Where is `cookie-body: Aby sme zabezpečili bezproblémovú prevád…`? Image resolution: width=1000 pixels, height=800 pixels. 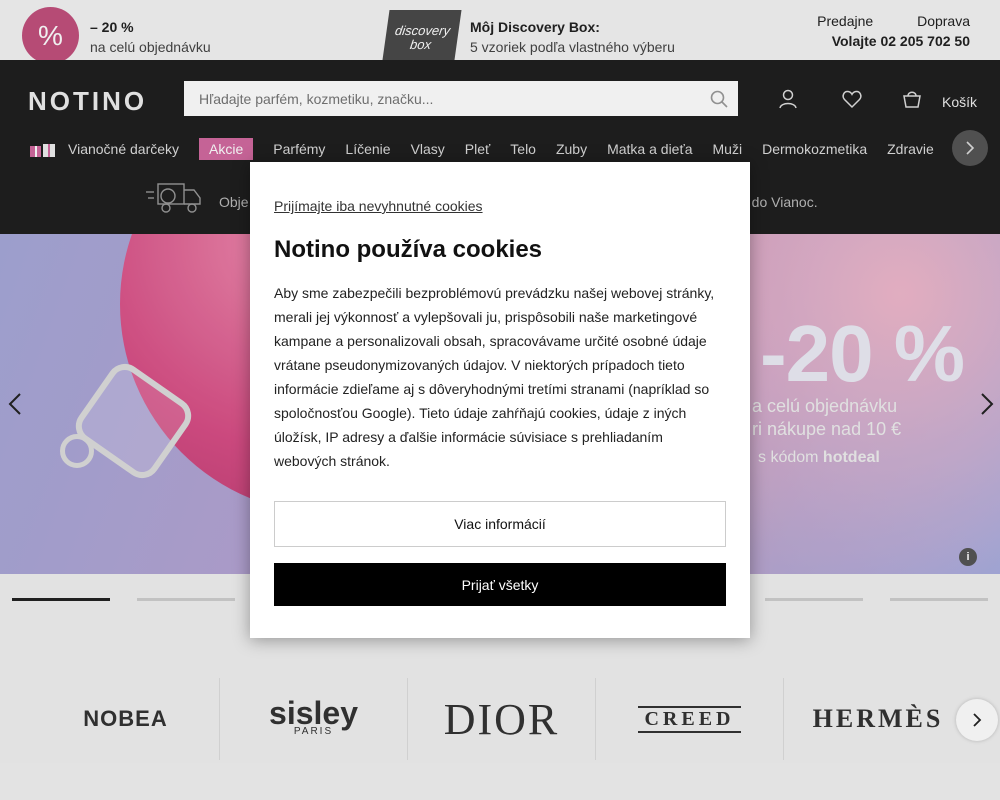 cookie-body: Aby sme zabezpečili bezproblémovú prevád… is located at coordinates (494, 377).